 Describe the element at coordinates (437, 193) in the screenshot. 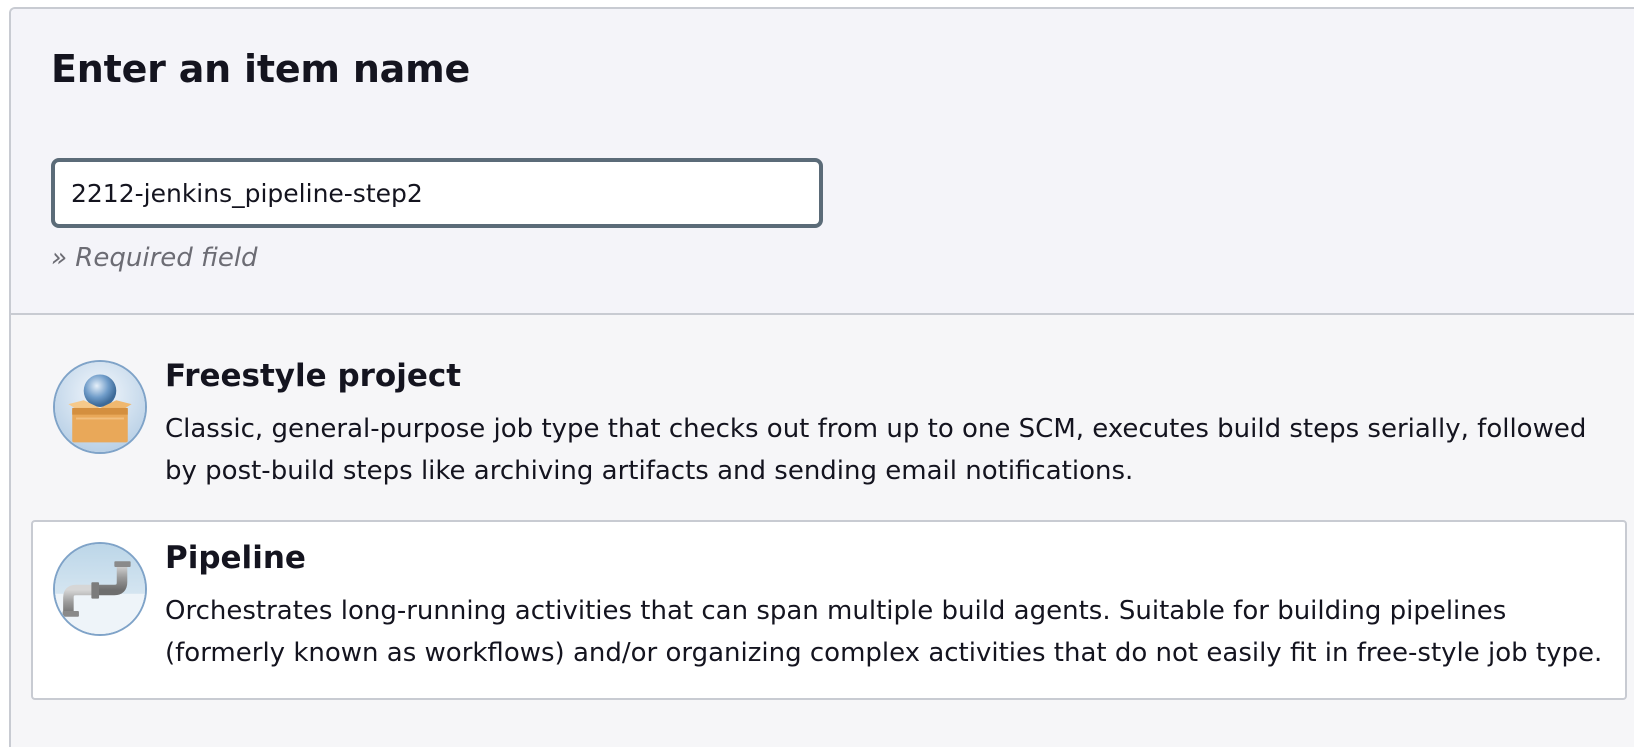

I see `item-name-input` at that location.